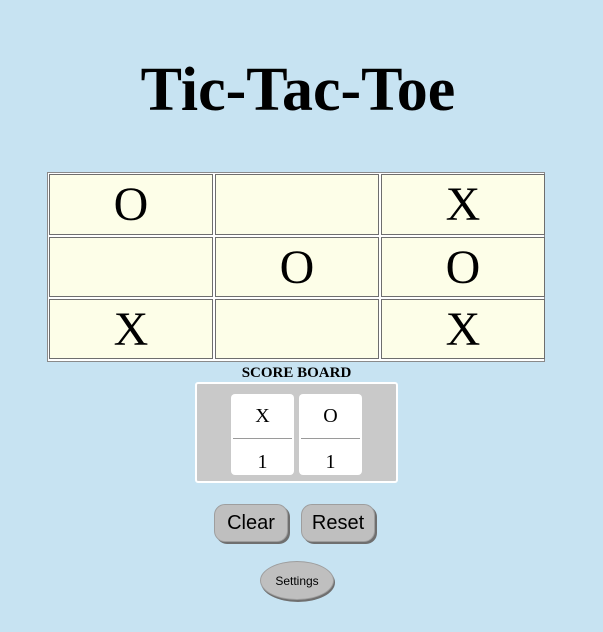 This screenshot has height=632, width=603. What do you see at coordinates (330, 416) in the screenshot?
I see `score-player-label: O` at bounding box center [330, 416].